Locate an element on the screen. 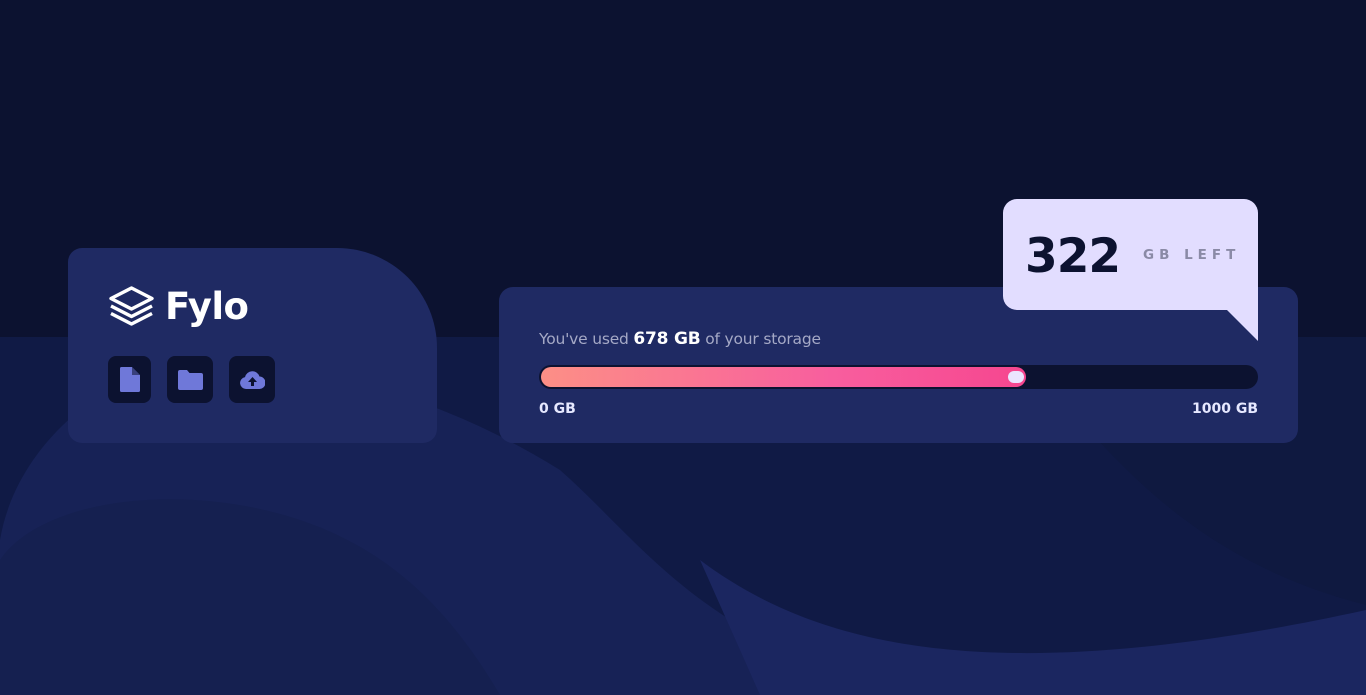  folder-button is located at coordinates (190, 379).